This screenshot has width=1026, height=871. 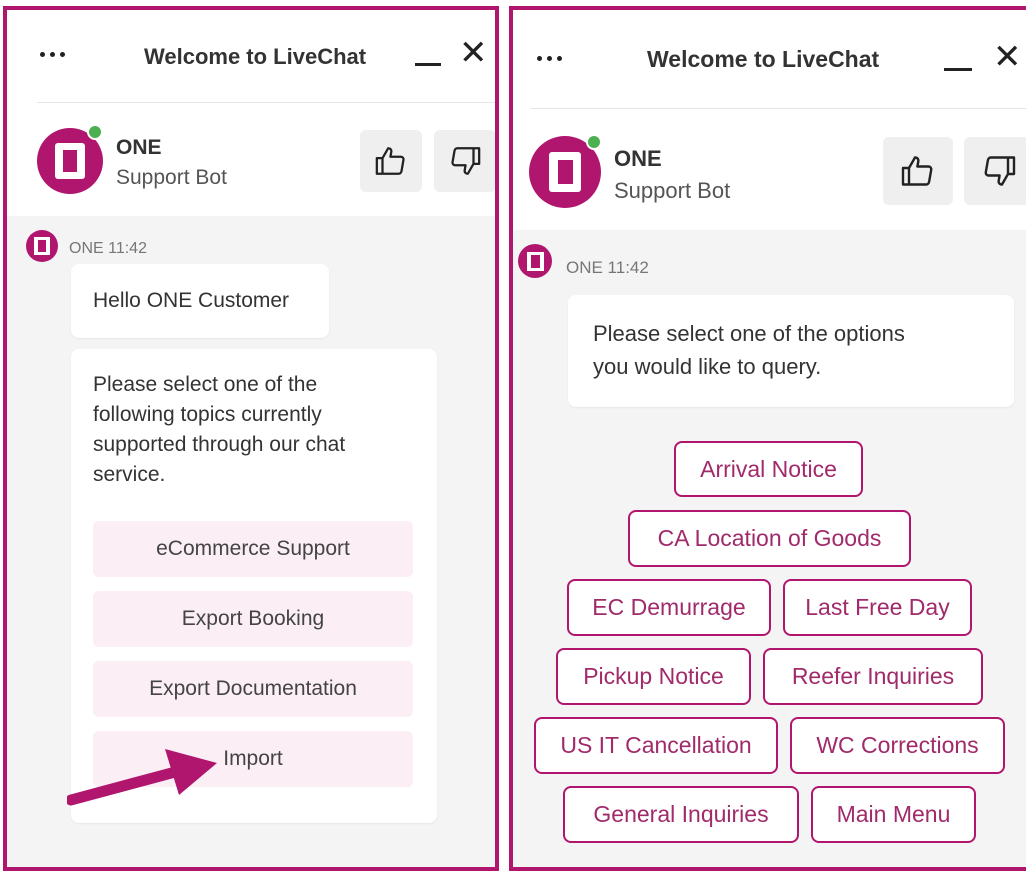 I want to click on option-last-free-day: Last Free Day, so click(x=877, y=607).